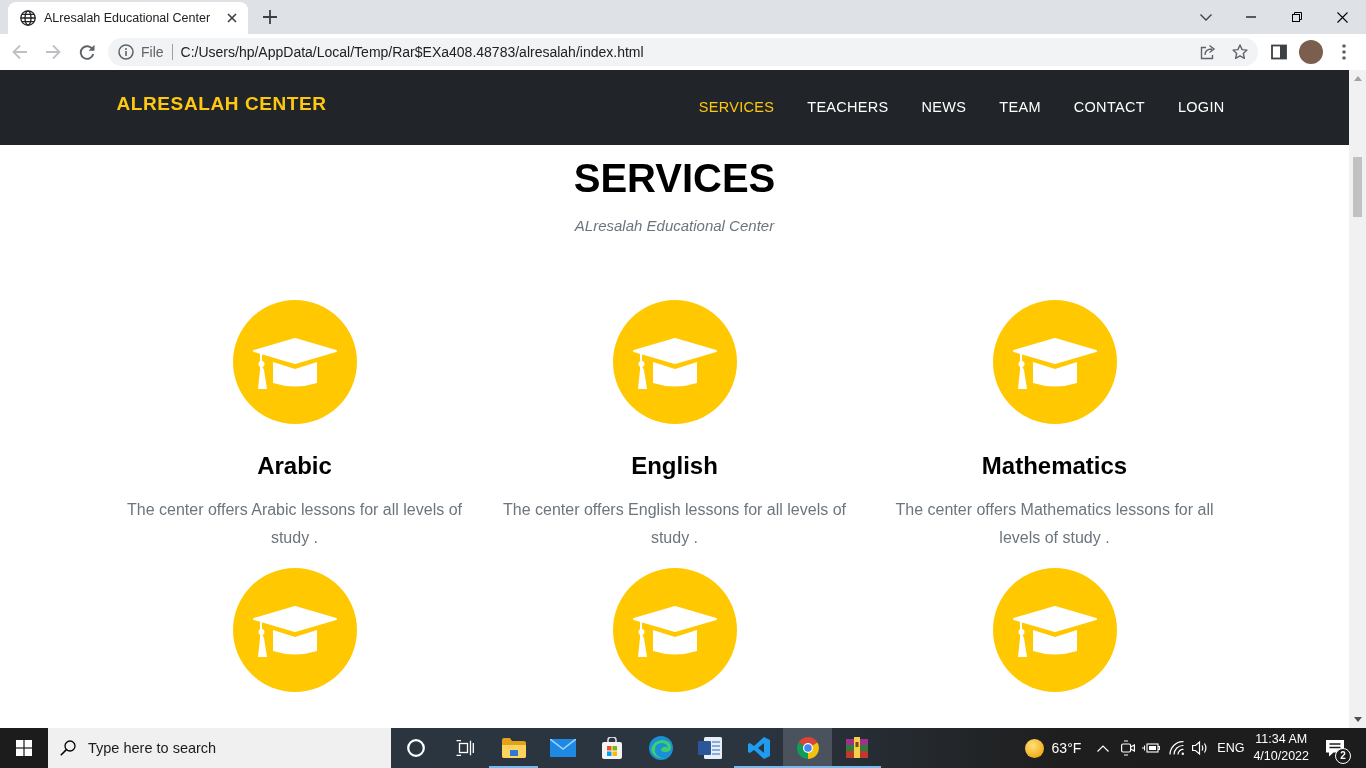 This screenshot has height=768, width=1366. Describe the element at coordinates (562, 748) in the screenshot. I see `envelope-icon` at that location.